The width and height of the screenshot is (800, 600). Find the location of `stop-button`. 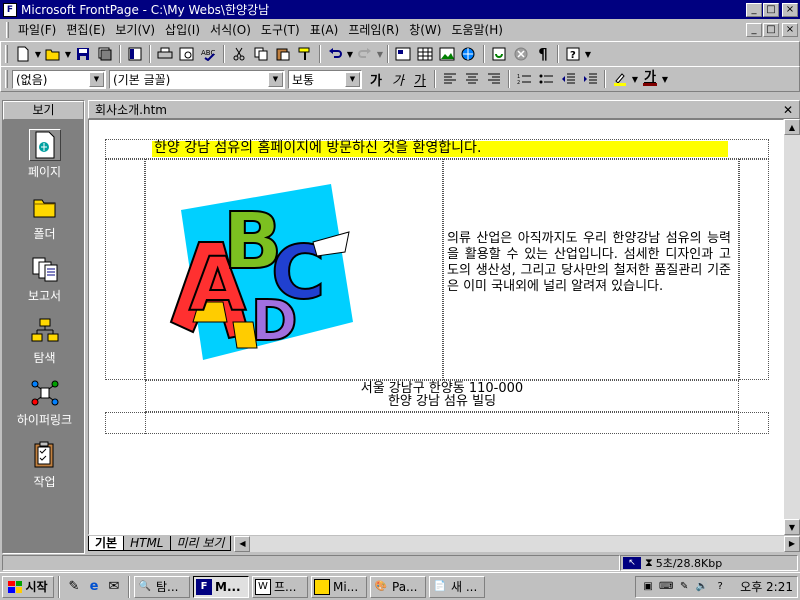

stop-button is located at coordinates (521, 54).